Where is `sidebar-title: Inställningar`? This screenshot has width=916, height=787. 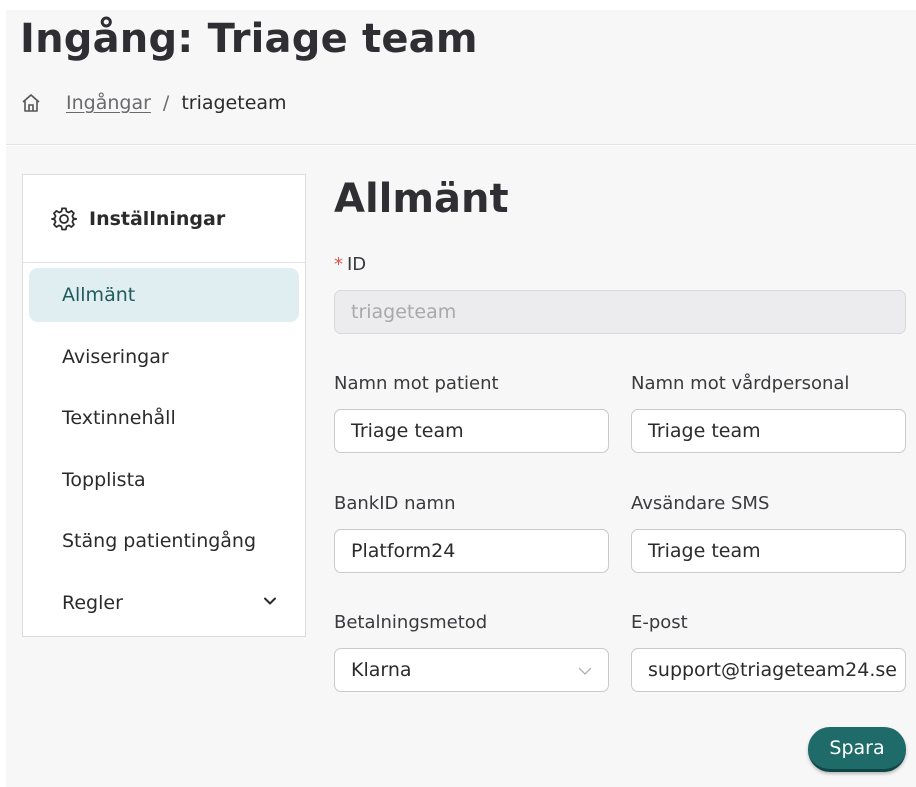
sidebar-title: Inställningar is located at coordinates (157, 218).